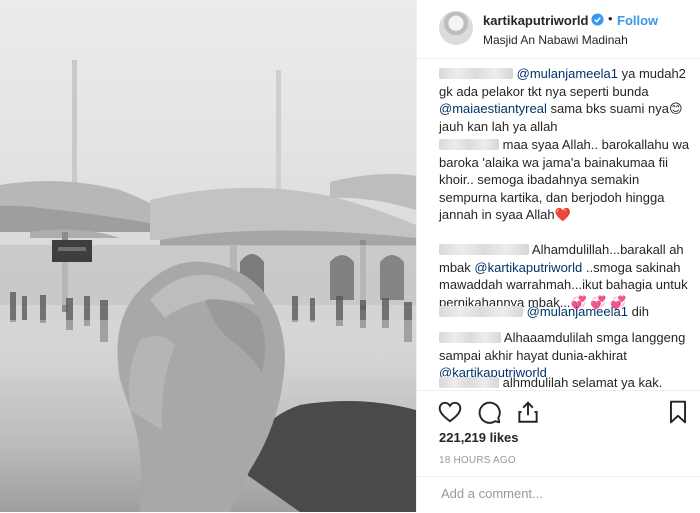  Describe the element at coordinates (562, 214) in the screenshot. I see `heart-emoji: ❤️` at that location.